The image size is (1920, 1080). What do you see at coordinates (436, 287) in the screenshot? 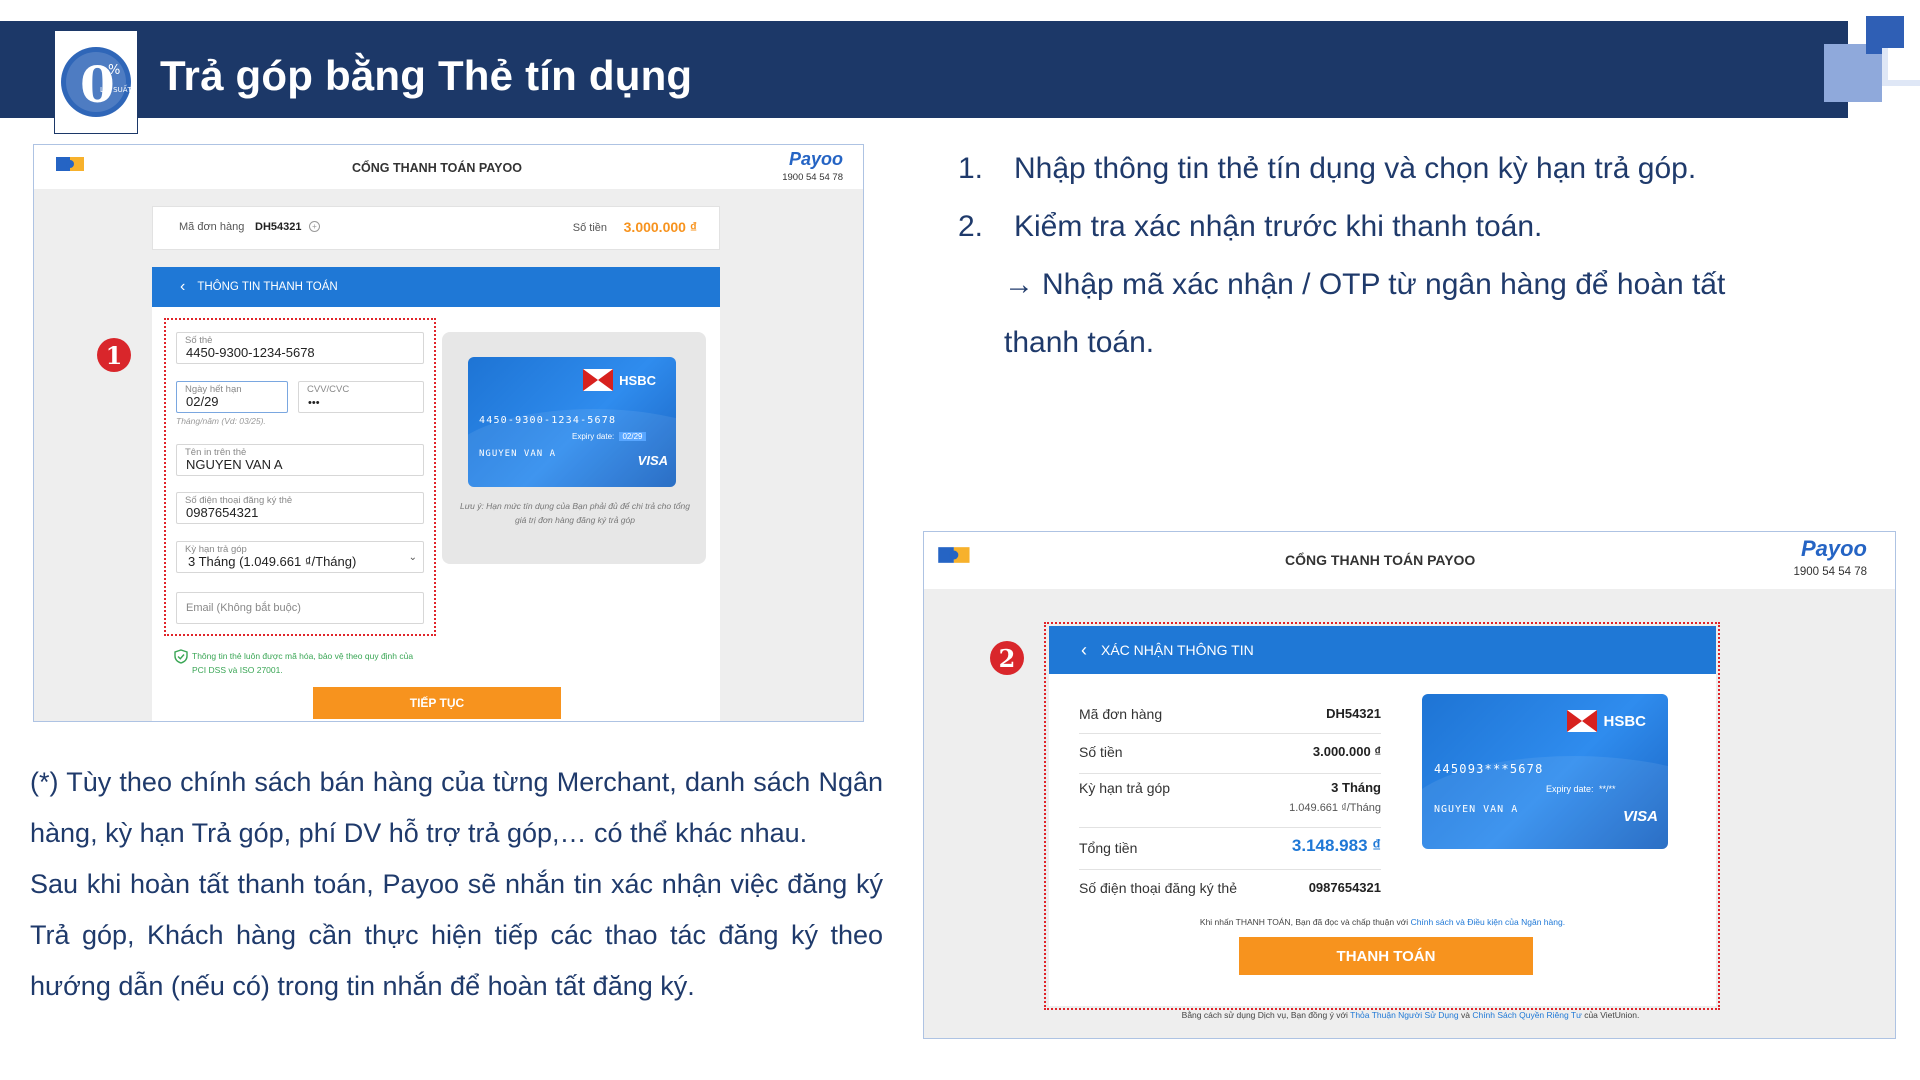
I see `section-header: ‹ THÔNG TIN THANH TOÁN` at bounding box center [436, 287].